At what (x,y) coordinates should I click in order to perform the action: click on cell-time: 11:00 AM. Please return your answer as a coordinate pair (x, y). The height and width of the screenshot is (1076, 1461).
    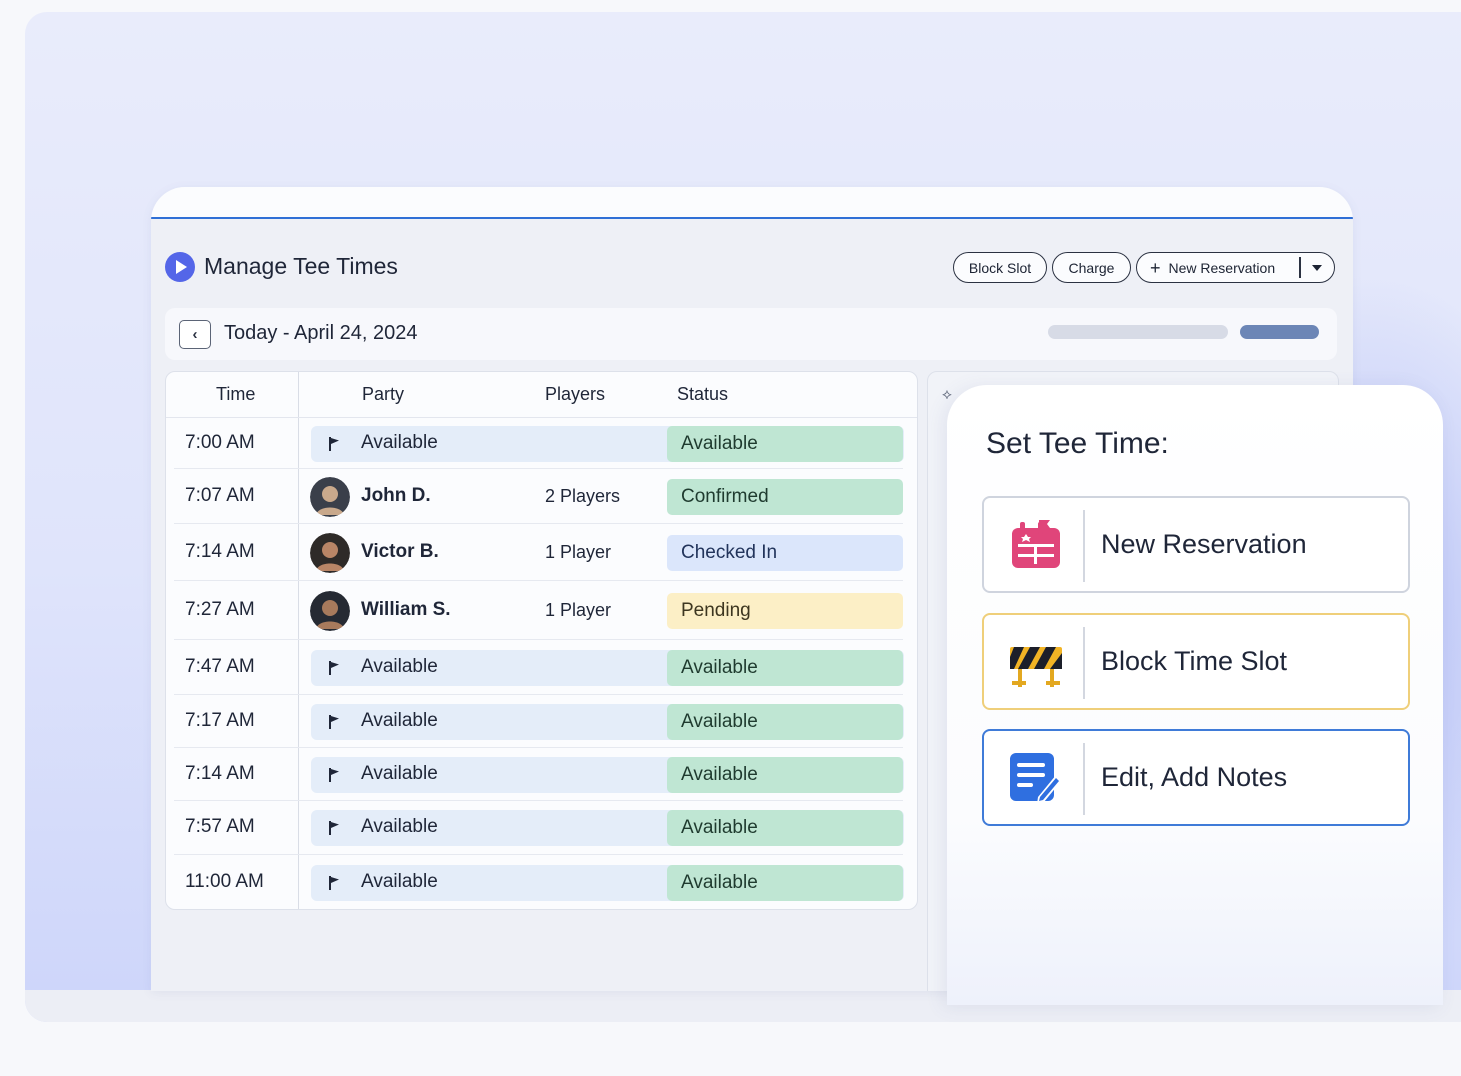
    Looking at the image, I should click on (224, 881).